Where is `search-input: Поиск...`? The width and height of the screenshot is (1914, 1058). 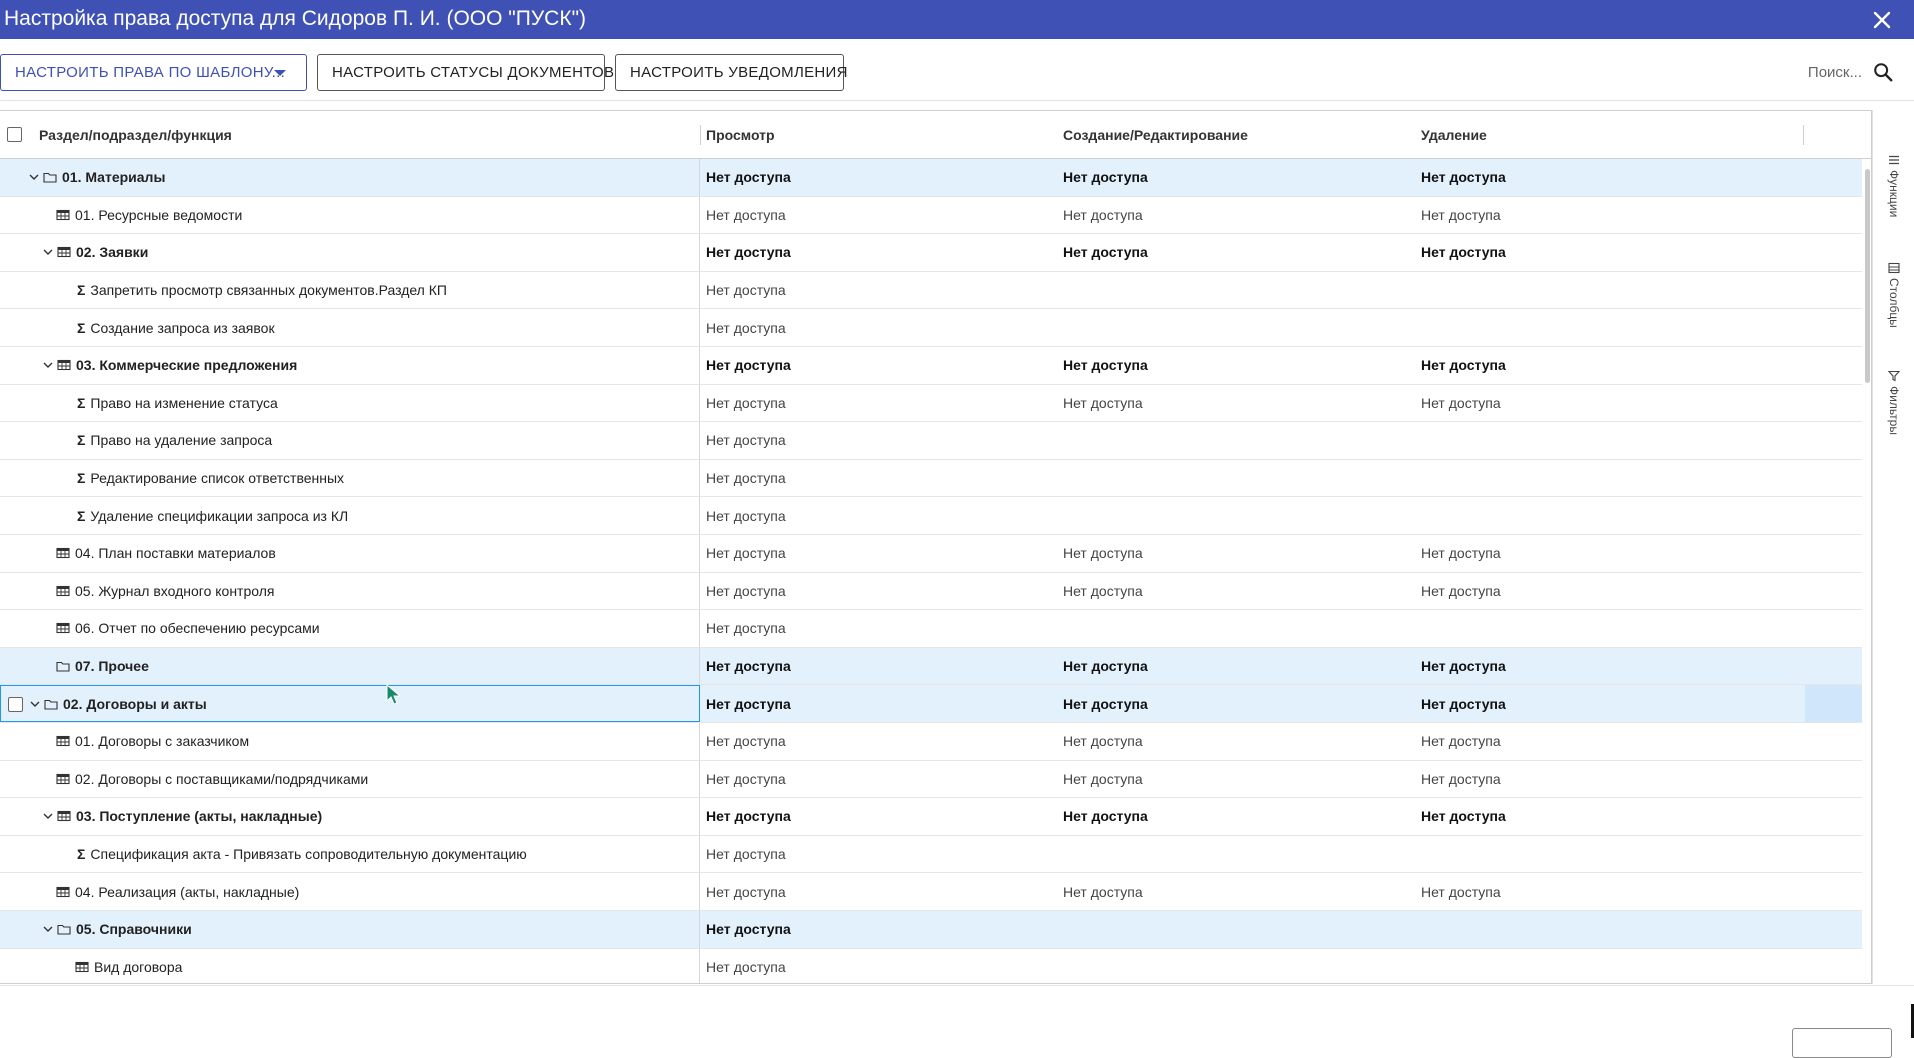 search-input: Поиск... is located at coordinates (1835, 72).